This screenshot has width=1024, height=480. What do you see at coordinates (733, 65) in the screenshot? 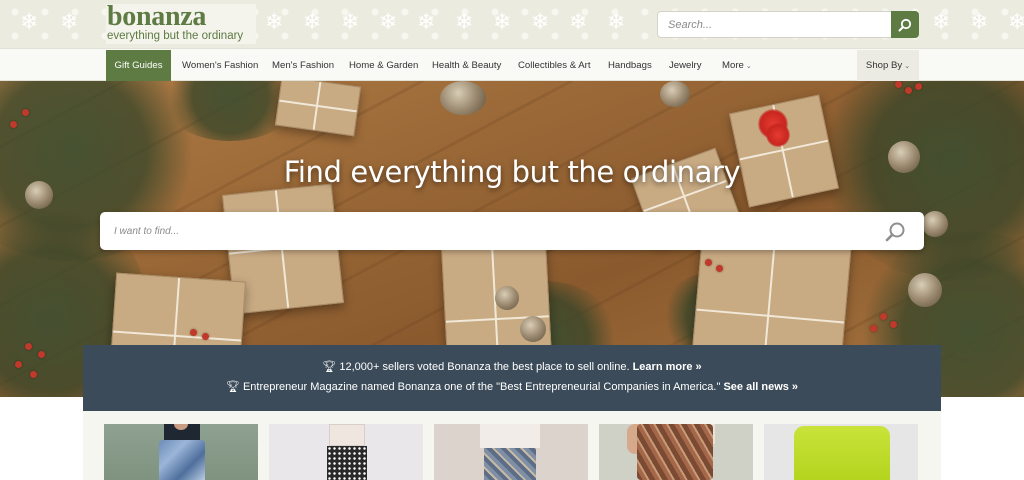
I see `nav-label: More` at bounding box center [733, 65].